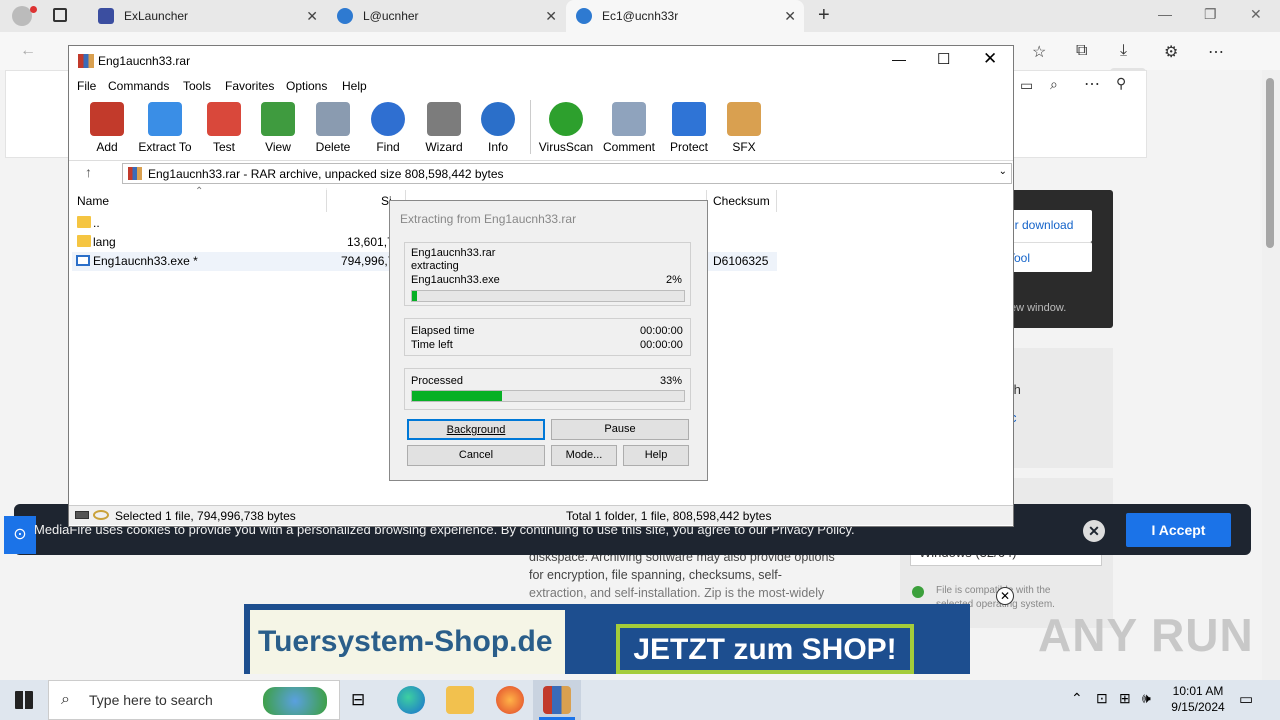 This screenshot has height=720, width=1280. Describe the element at coordinates (1003, 171) in the screenshot. I see `dropdown-chevron-icon: ⌄` at that location.